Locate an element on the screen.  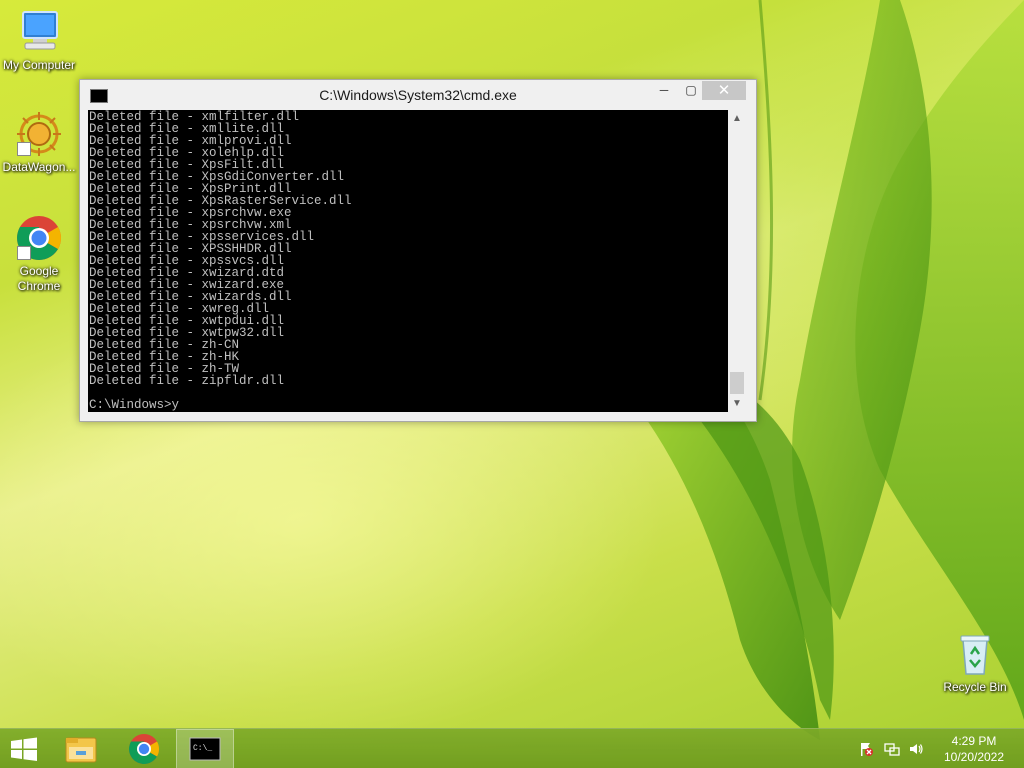
folder-icon is located at coordinates (81, 750).